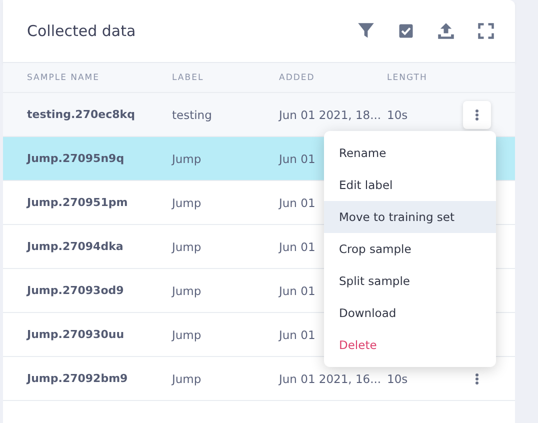 This screenshot has width=538, height=423. What do you see at coordinates (259, 115) in the screenshot?
I see `table-row: testing.270ec8kq testing Jun 01 2021, 18... 10s` at bounding box center [259, 115].